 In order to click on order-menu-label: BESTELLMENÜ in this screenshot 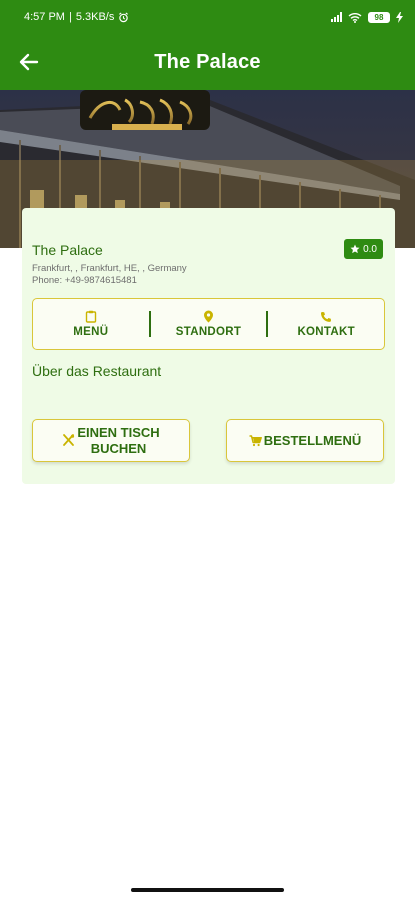, I will do `click(312, 440)`.